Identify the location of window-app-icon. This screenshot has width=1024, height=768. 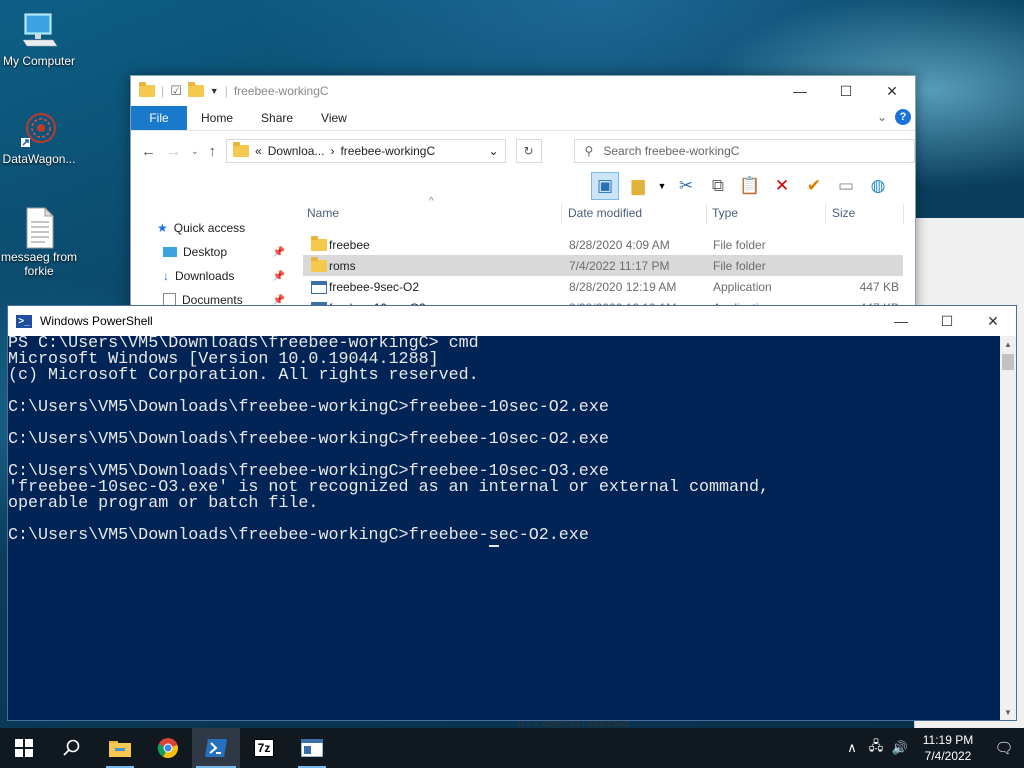
(312, 748).